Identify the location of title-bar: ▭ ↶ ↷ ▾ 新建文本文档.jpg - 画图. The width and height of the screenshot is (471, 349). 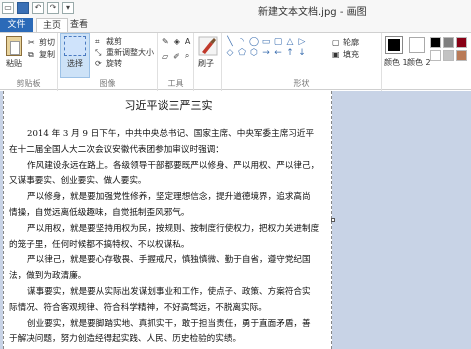
(235, 9).